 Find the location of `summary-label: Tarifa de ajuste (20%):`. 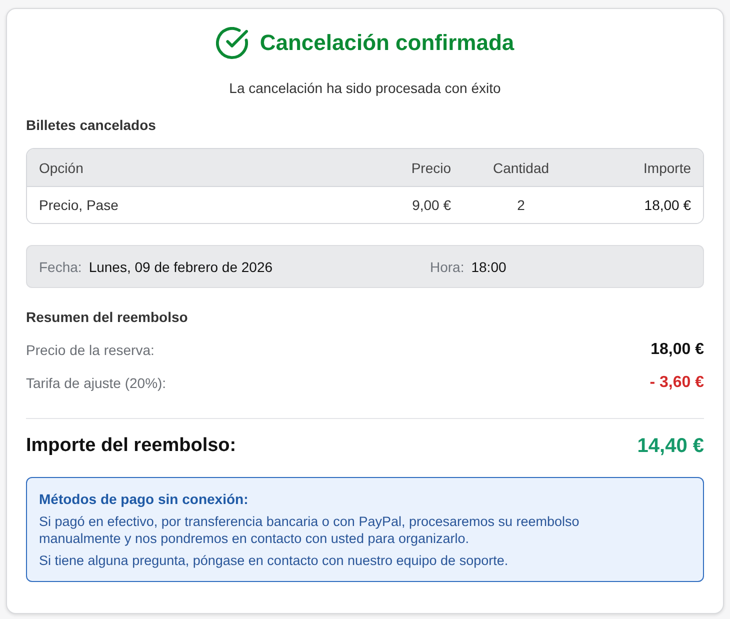

summary-label: Tarifa de ajuste (20%): is located at coordinates (96, 383).